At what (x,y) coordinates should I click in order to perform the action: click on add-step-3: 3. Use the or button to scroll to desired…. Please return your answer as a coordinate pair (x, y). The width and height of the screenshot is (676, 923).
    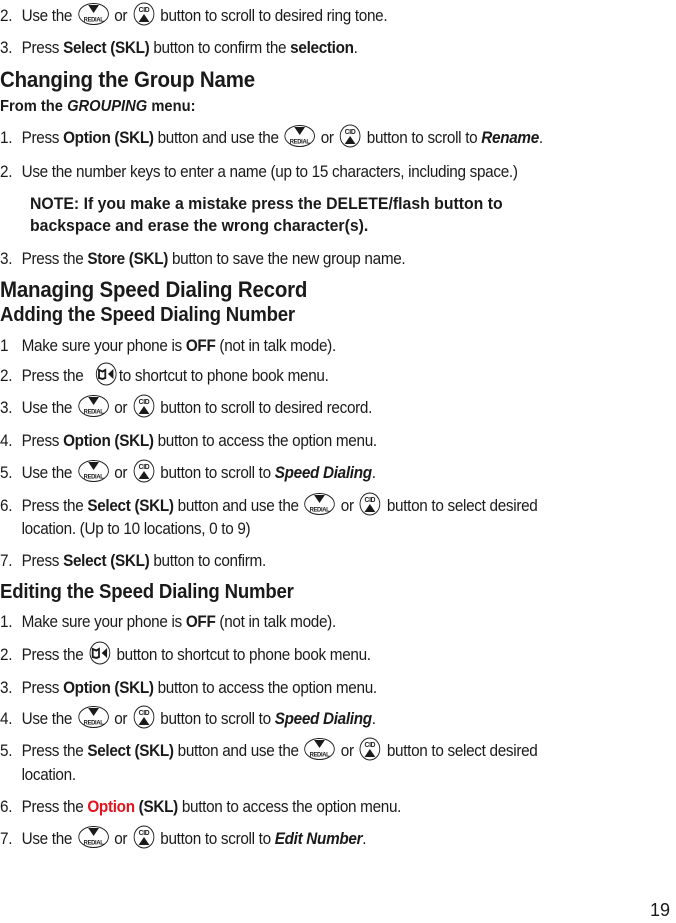
    Looking at the image, I should click on (186, 406).